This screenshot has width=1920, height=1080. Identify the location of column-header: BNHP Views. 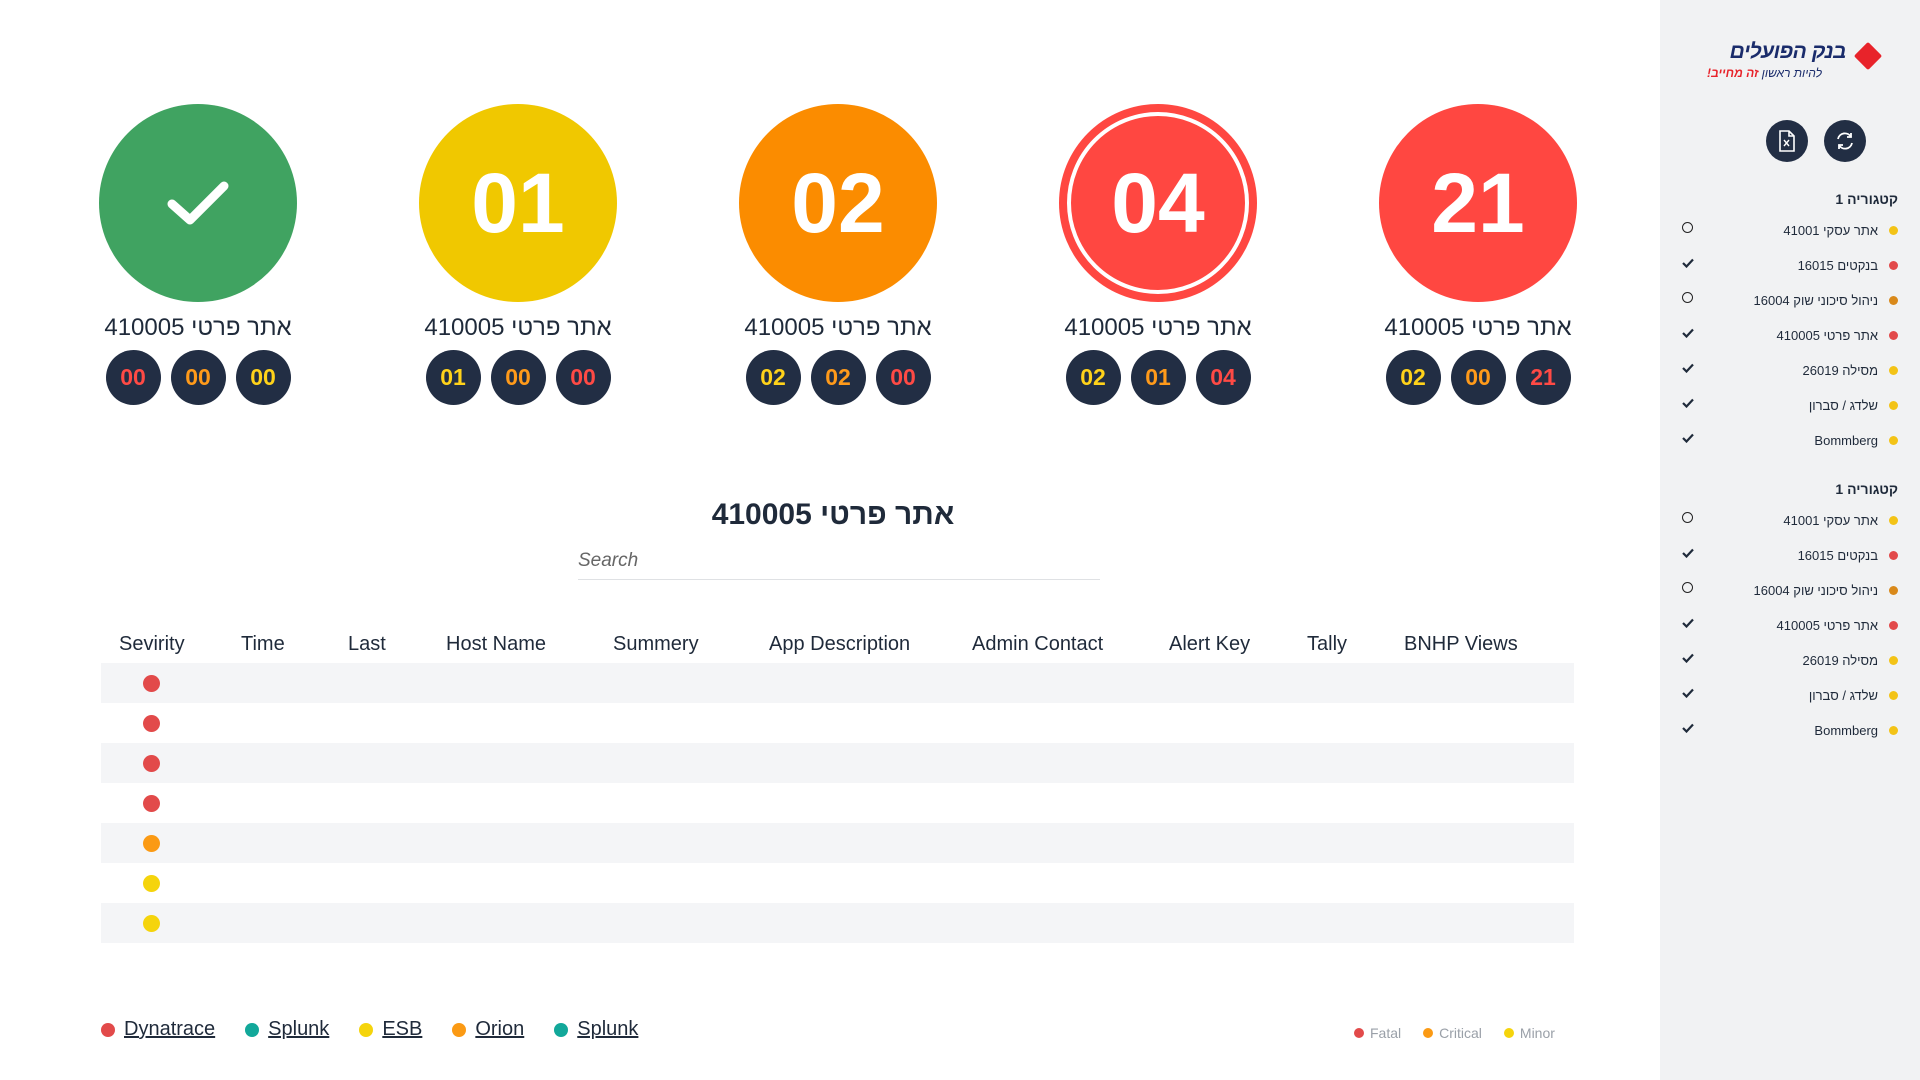
(1461, 644).